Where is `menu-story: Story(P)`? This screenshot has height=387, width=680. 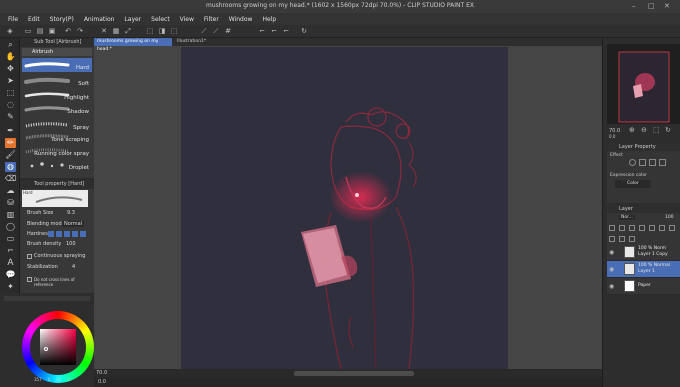
menu-story: Story(P) is located at coordinates (62, 19).